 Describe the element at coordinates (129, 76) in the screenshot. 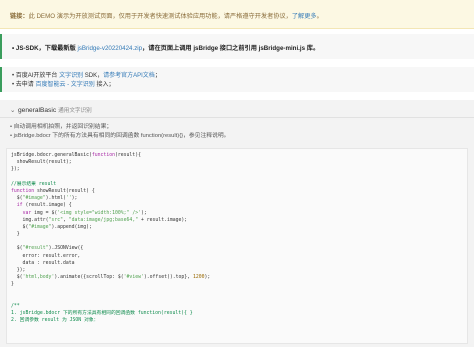

I see `api-doc-link: 请参考官方API文档` at that location.